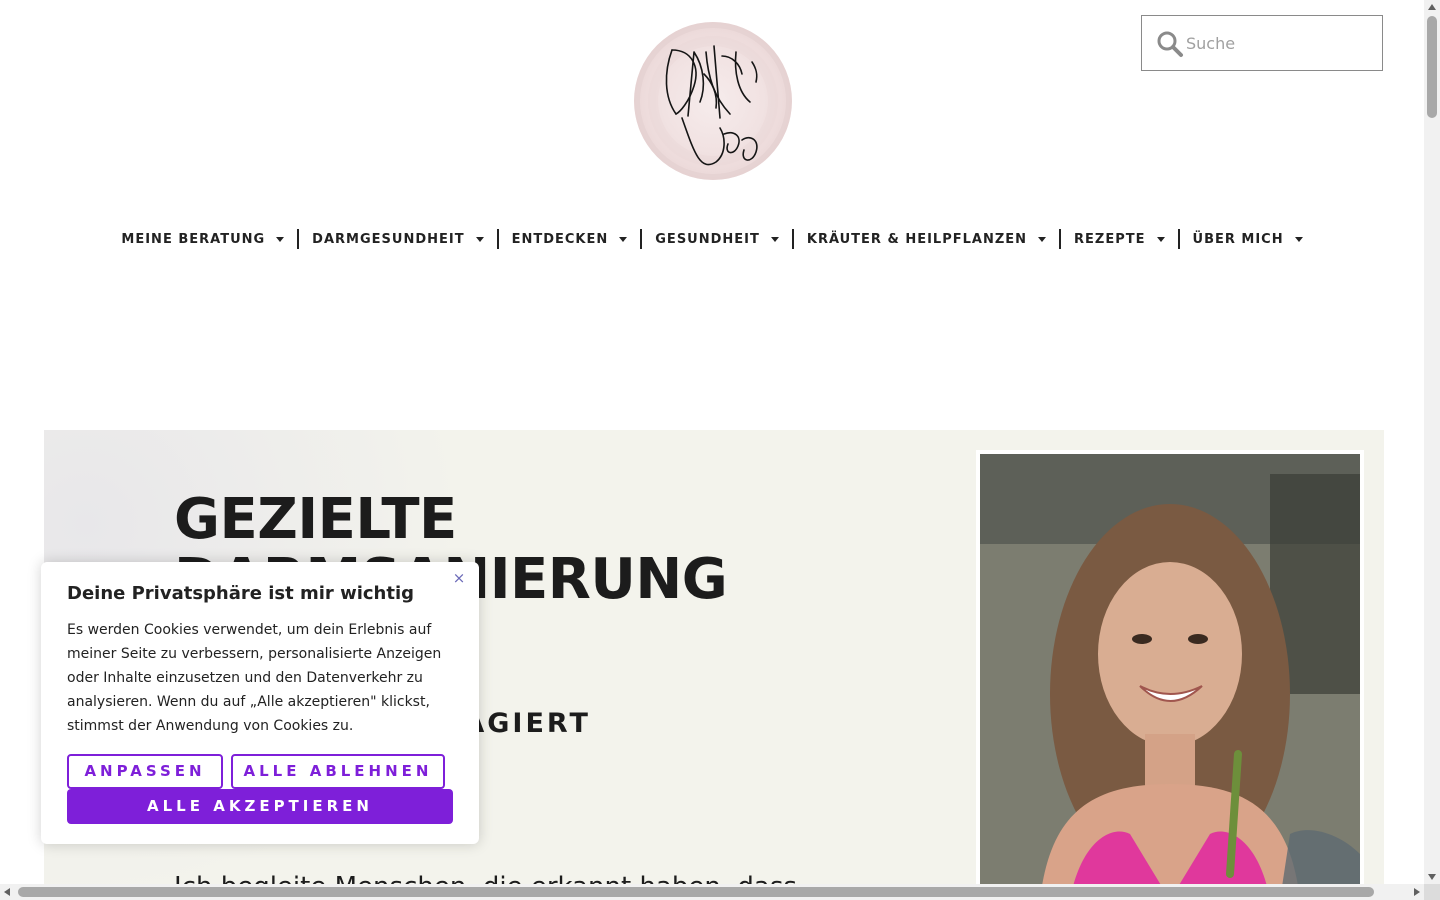 The width and height of the screenshot is (1440, 900). What do you see at coordinates (560, 239) in the screenshot?
I see `nav-item-label: ENTDECKEN` at bounding box center [560, 239].